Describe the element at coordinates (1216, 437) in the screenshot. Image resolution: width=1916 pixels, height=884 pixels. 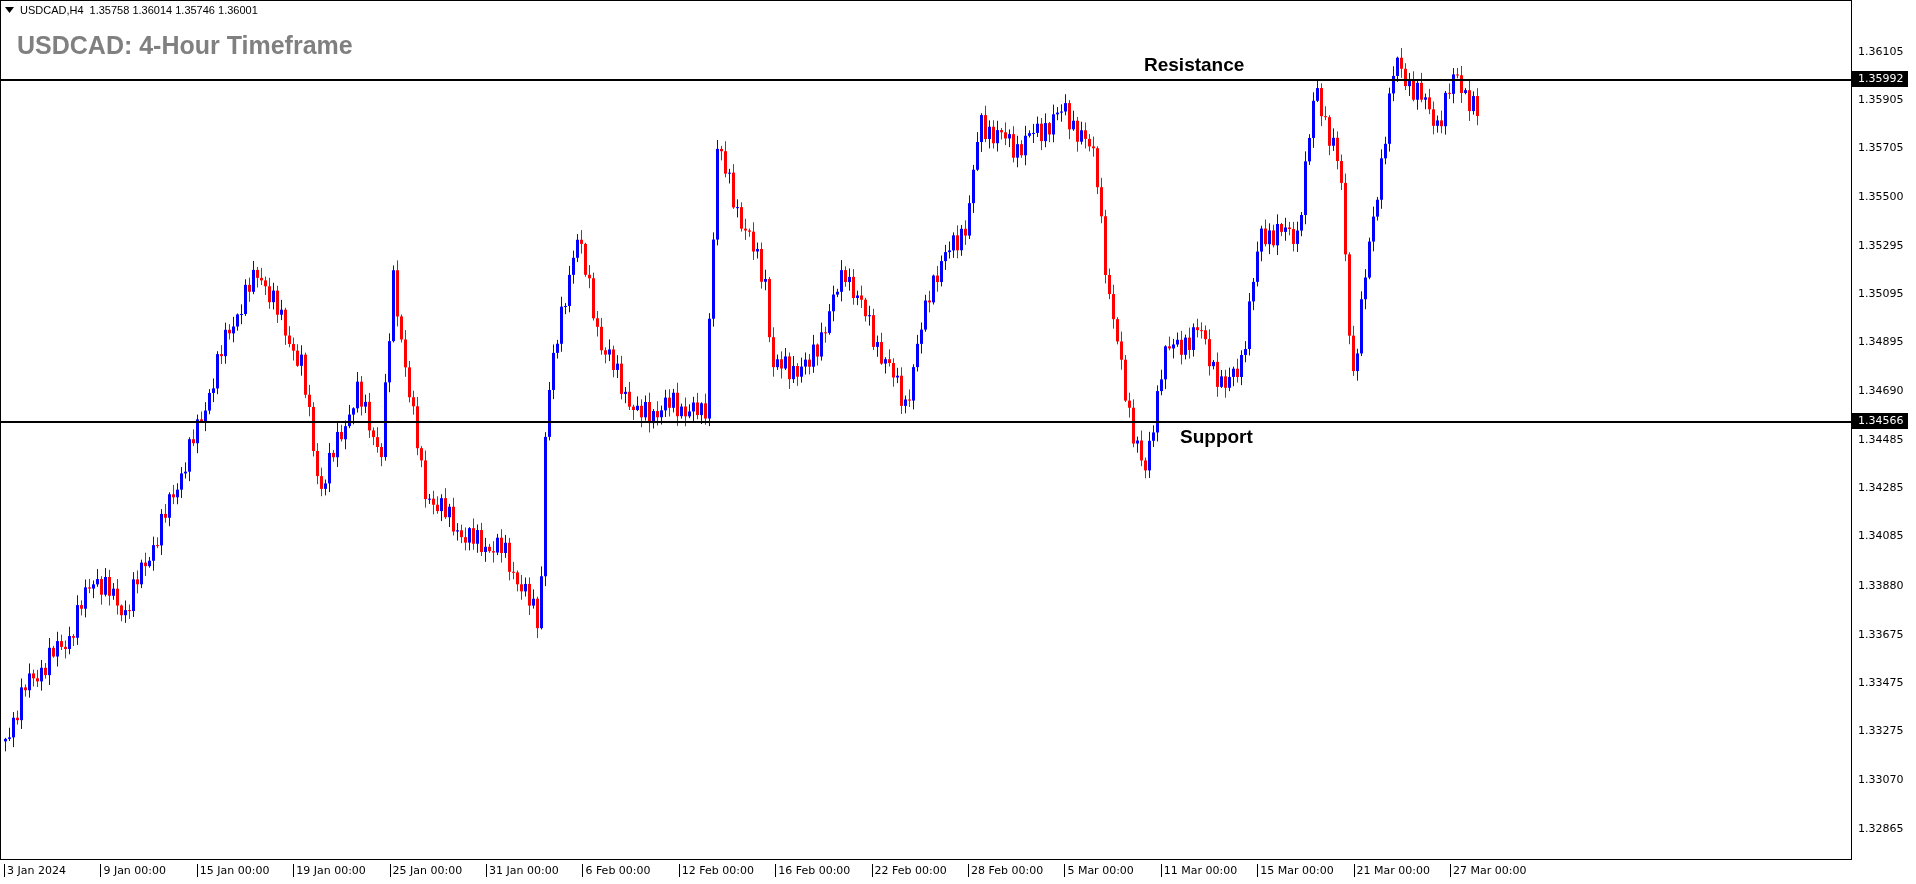
I see `level-label: Support` at that location.